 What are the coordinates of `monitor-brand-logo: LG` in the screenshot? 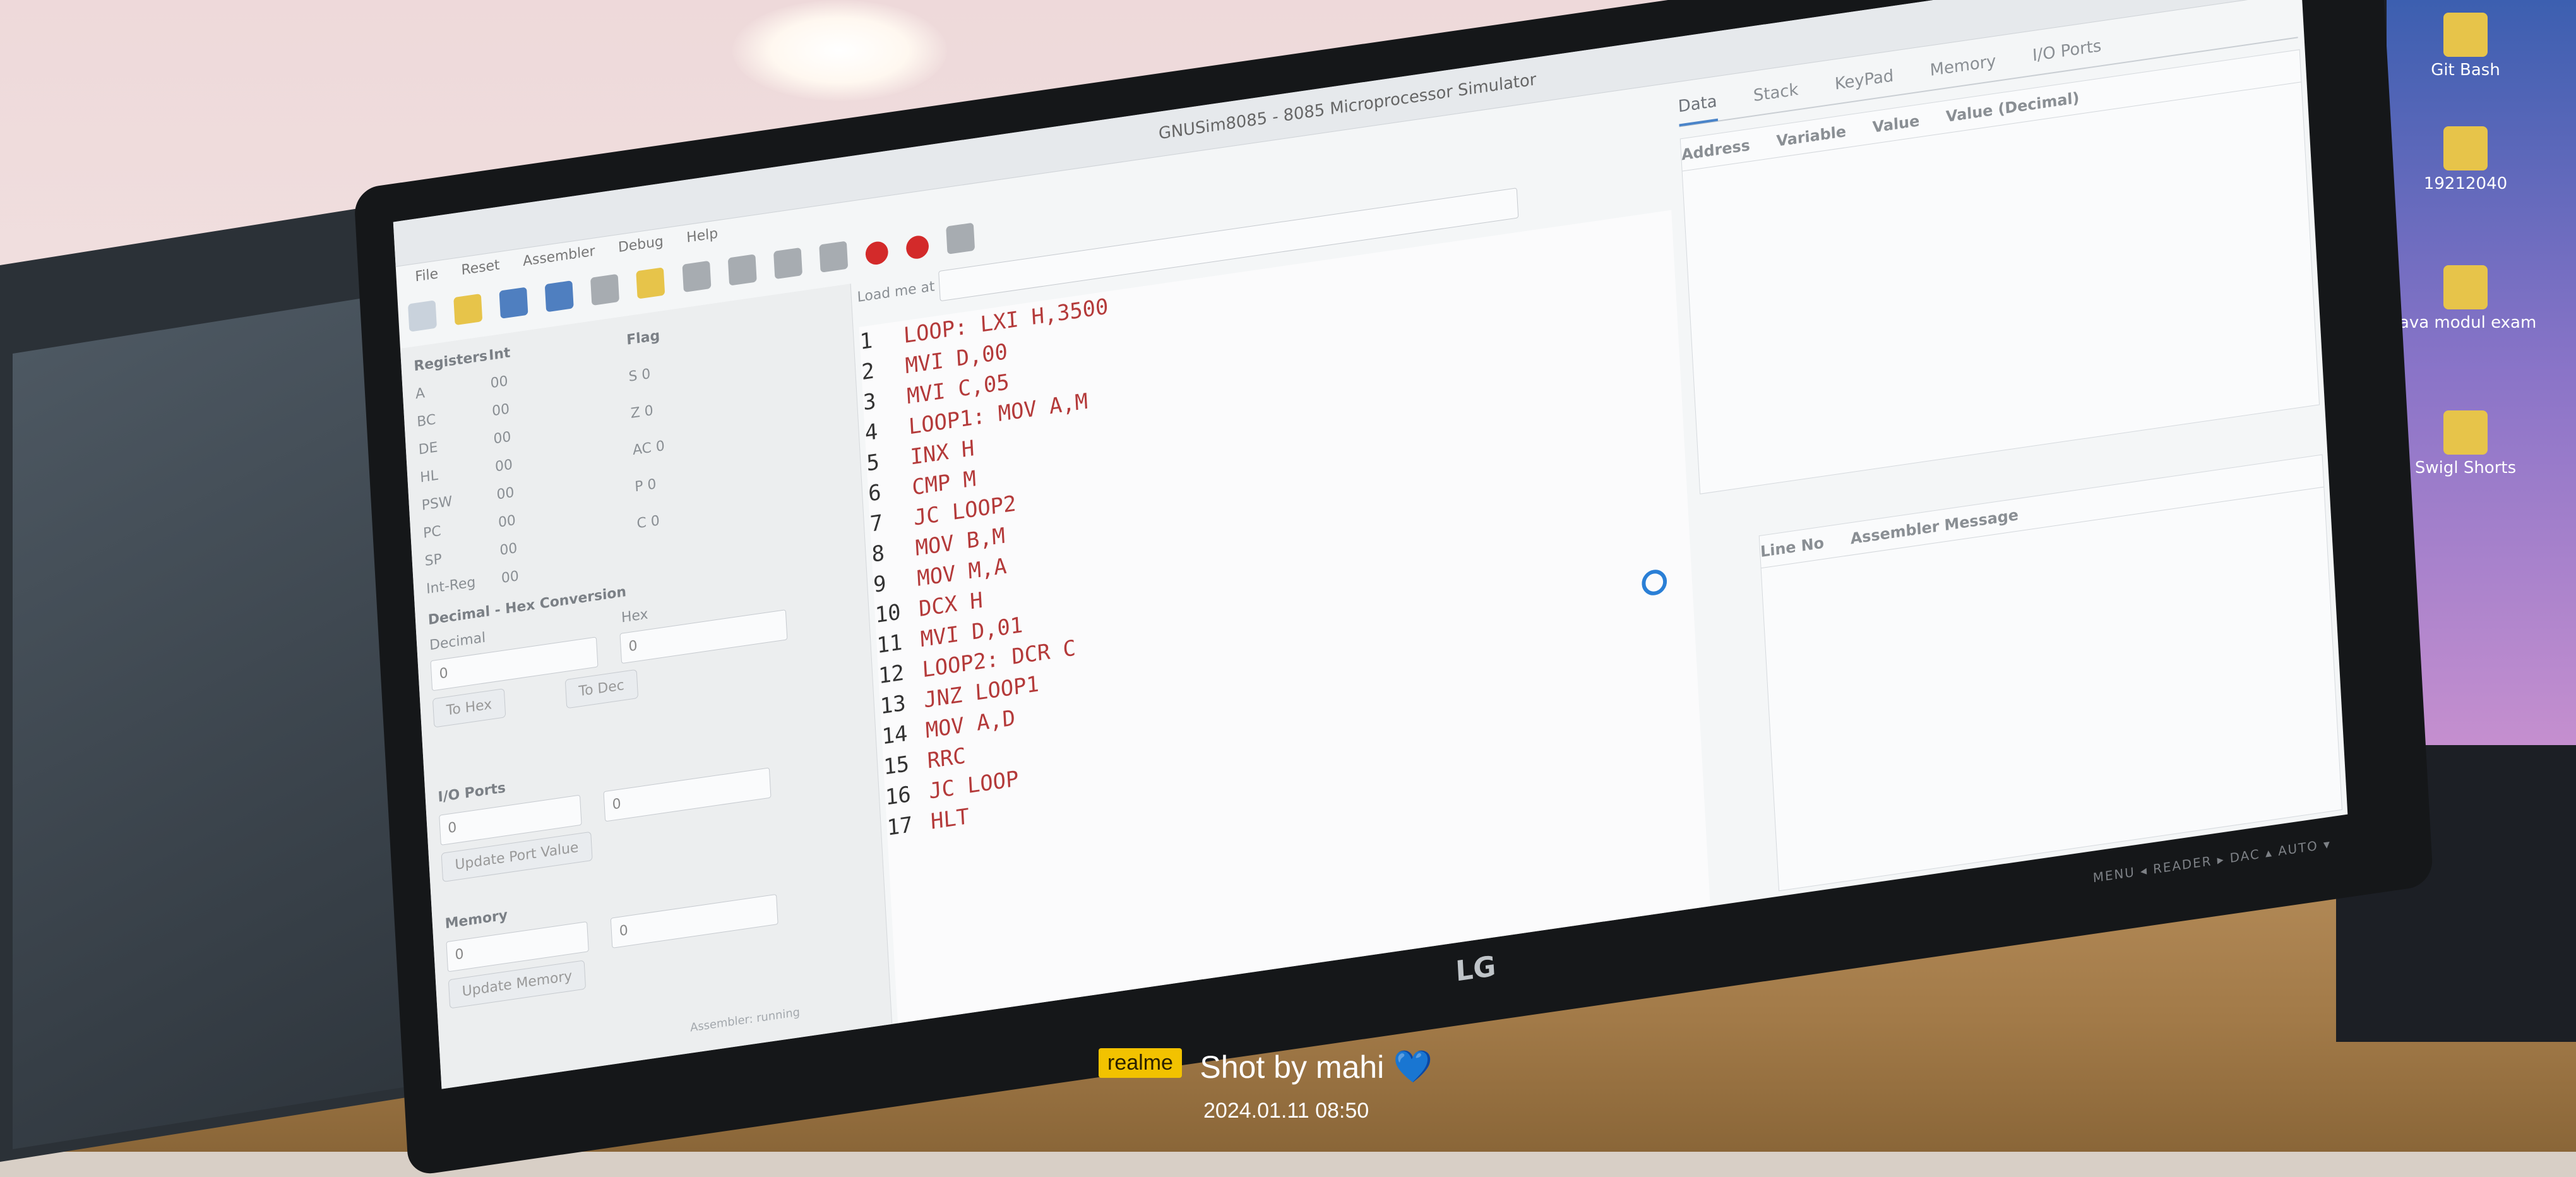 It's located at (1476, 969).